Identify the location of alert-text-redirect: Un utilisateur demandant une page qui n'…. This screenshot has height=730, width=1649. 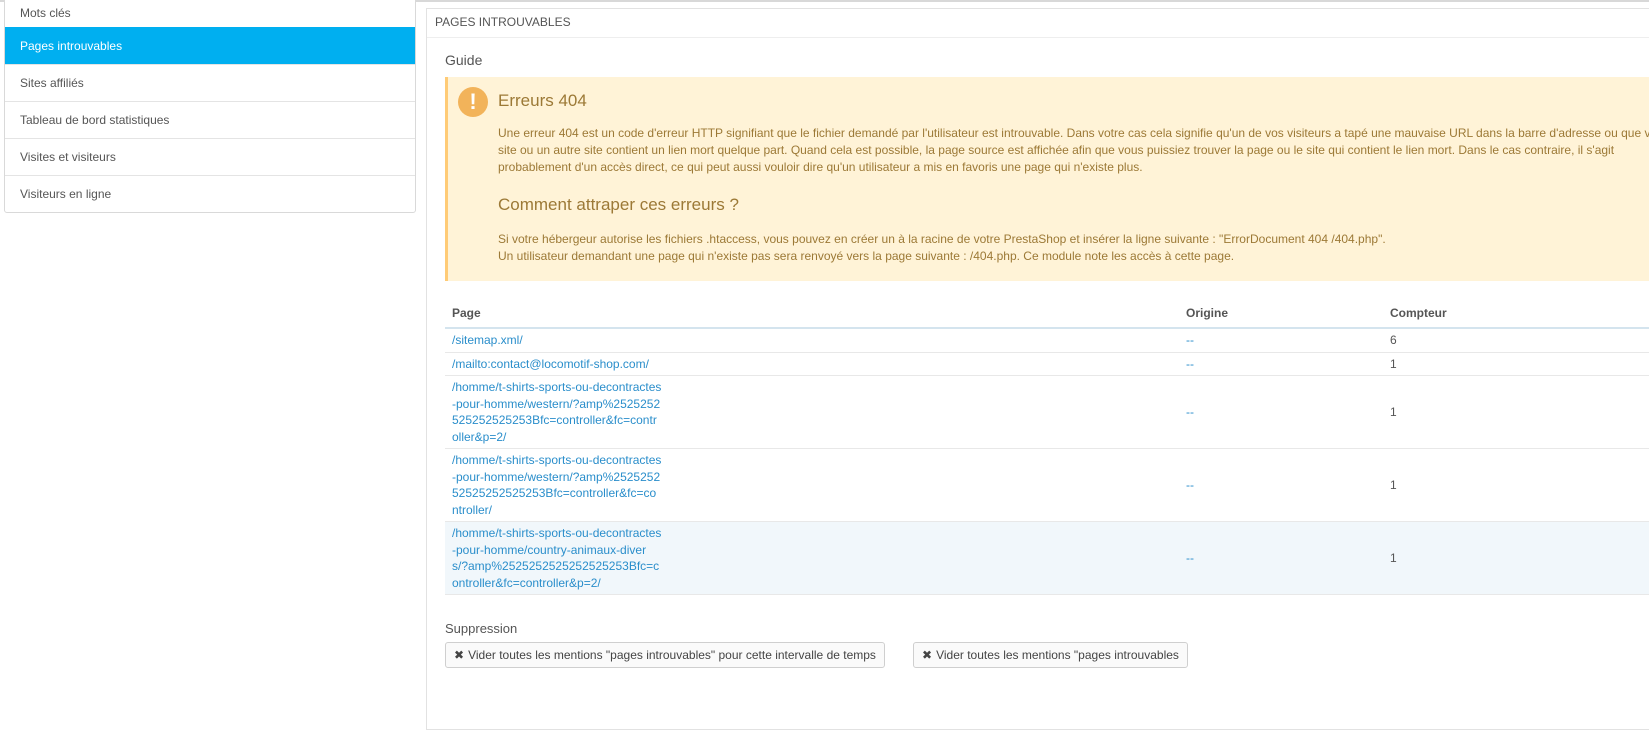
(866, 256).